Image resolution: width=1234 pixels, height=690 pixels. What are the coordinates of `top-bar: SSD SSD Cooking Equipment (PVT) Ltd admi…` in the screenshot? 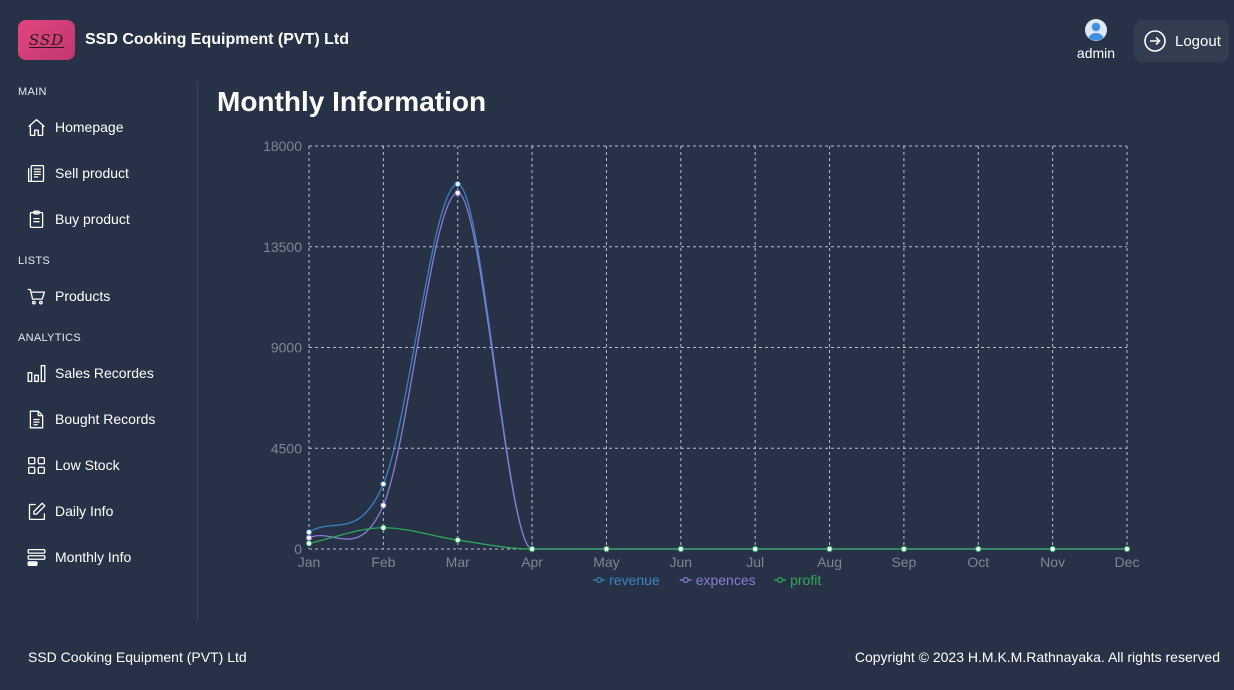 It's located at (617, 40).